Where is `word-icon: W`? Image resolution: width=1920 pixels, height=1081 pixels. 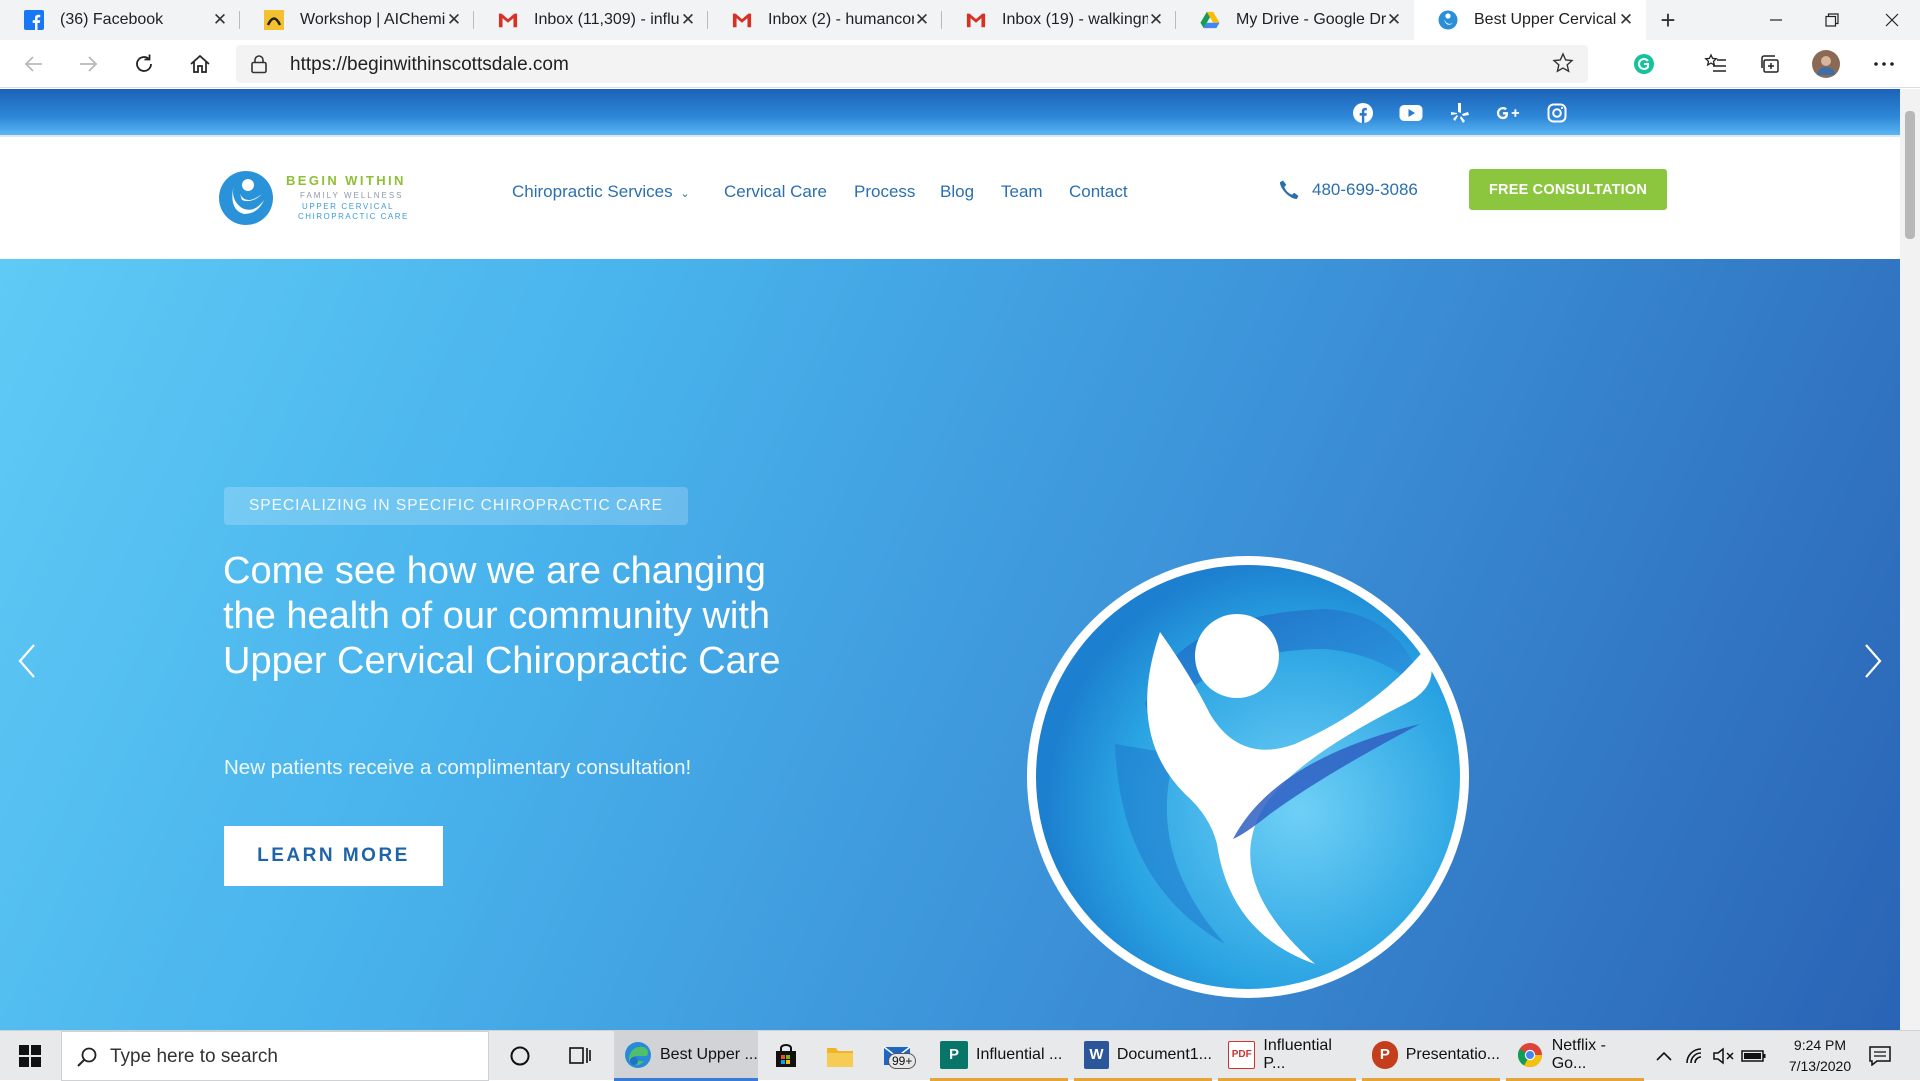
word-icon: W is located at coordinates (1096, 1054).